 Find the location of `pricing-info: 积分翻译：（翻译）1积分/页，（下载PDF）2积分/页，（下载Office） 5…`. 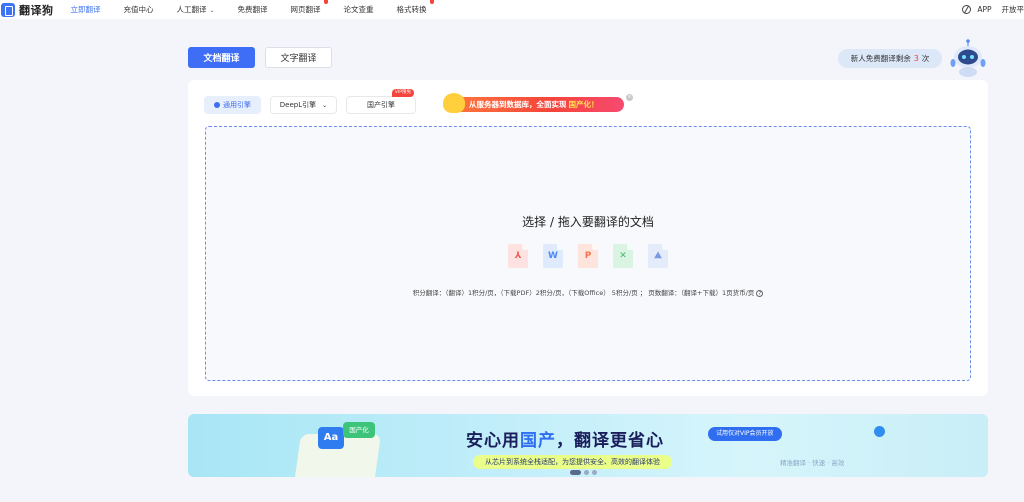

pricing-info: 积分翻译：（翻译）1积分/页，（下载PDF）2积分/页，（下载Office） 5… is located at coordinates (588, 292).